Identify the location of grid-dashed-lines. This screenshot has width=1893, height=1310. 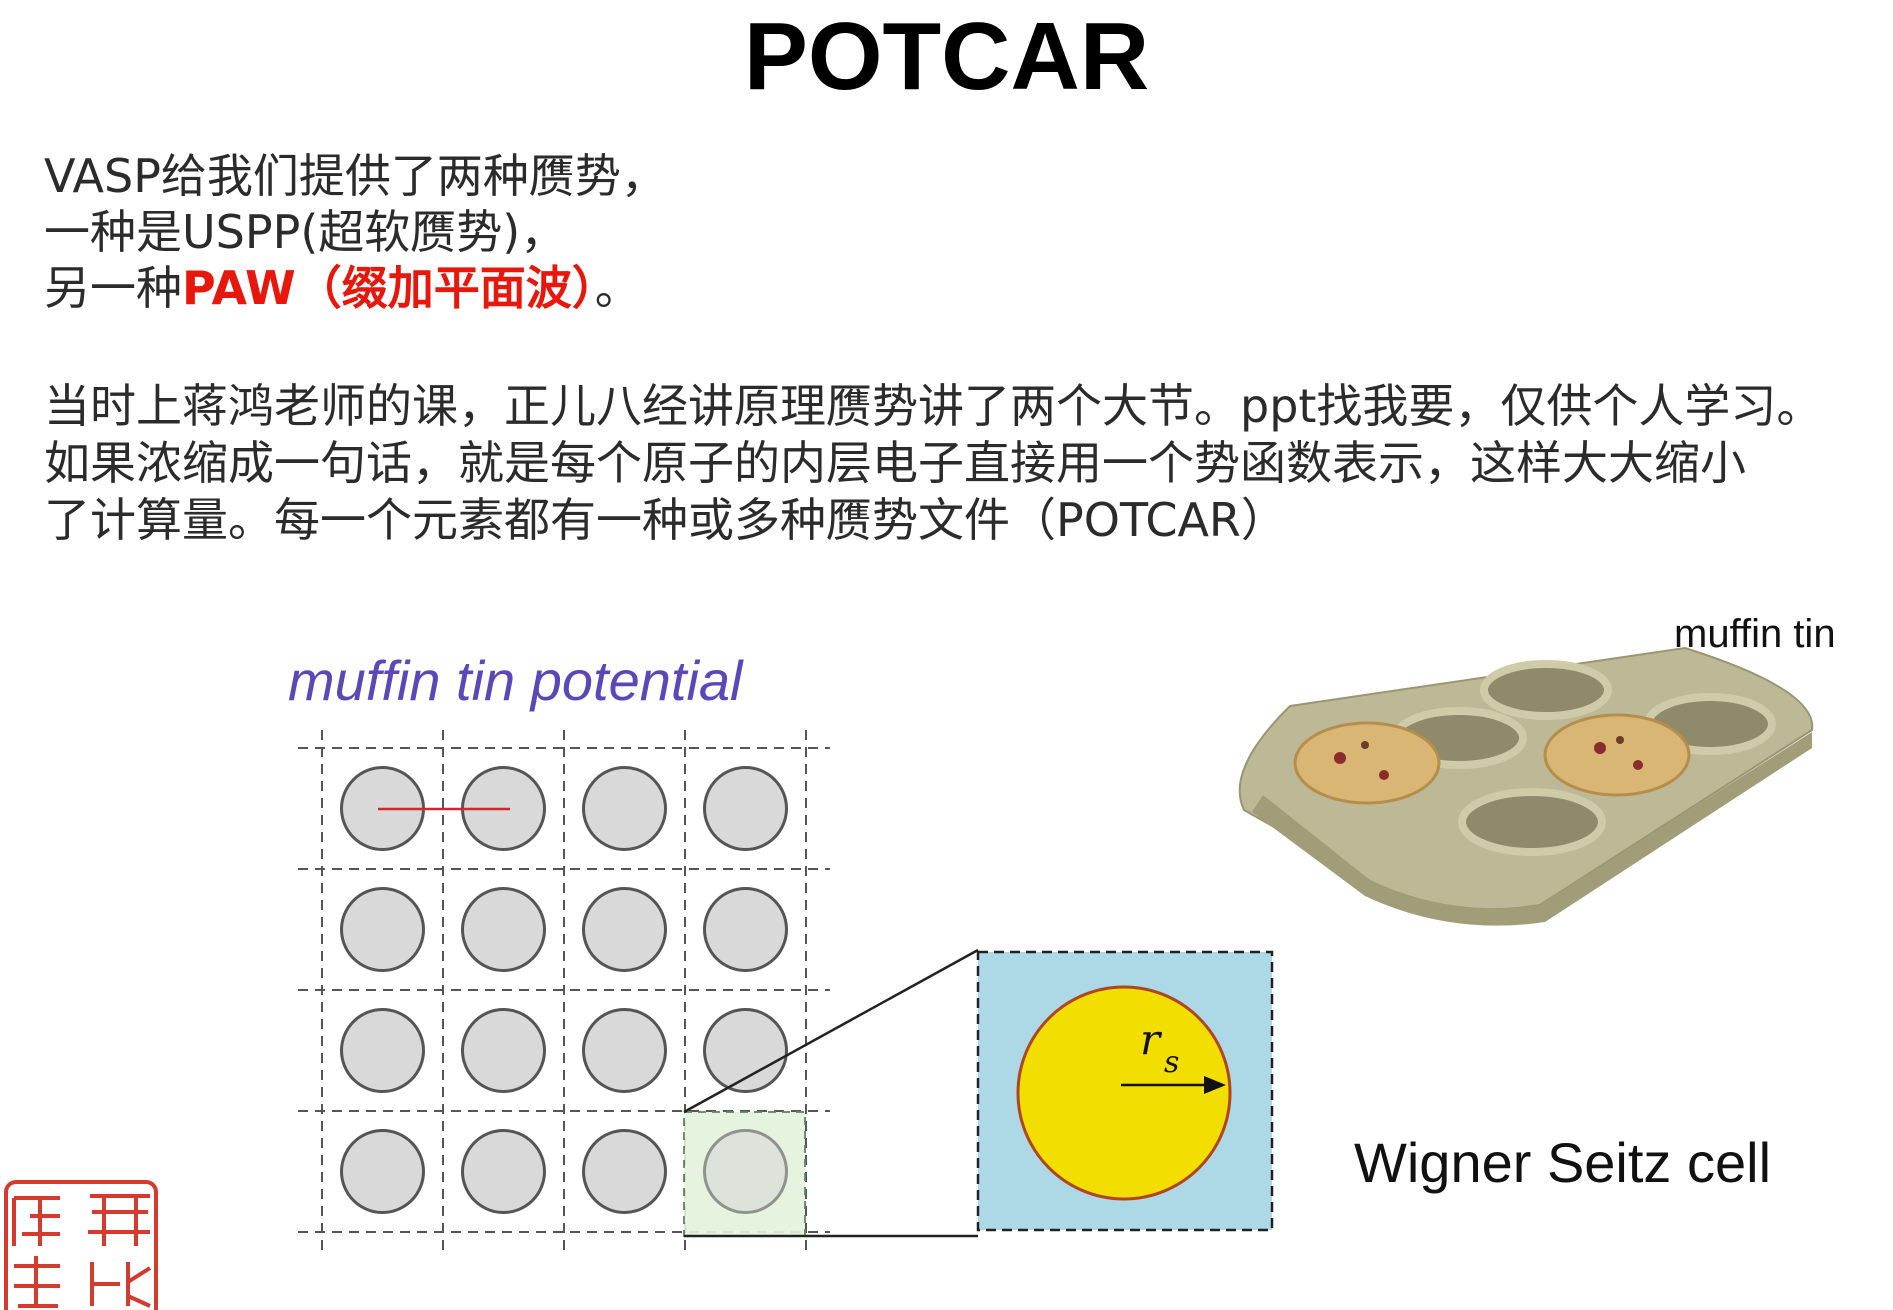
(564, 990).